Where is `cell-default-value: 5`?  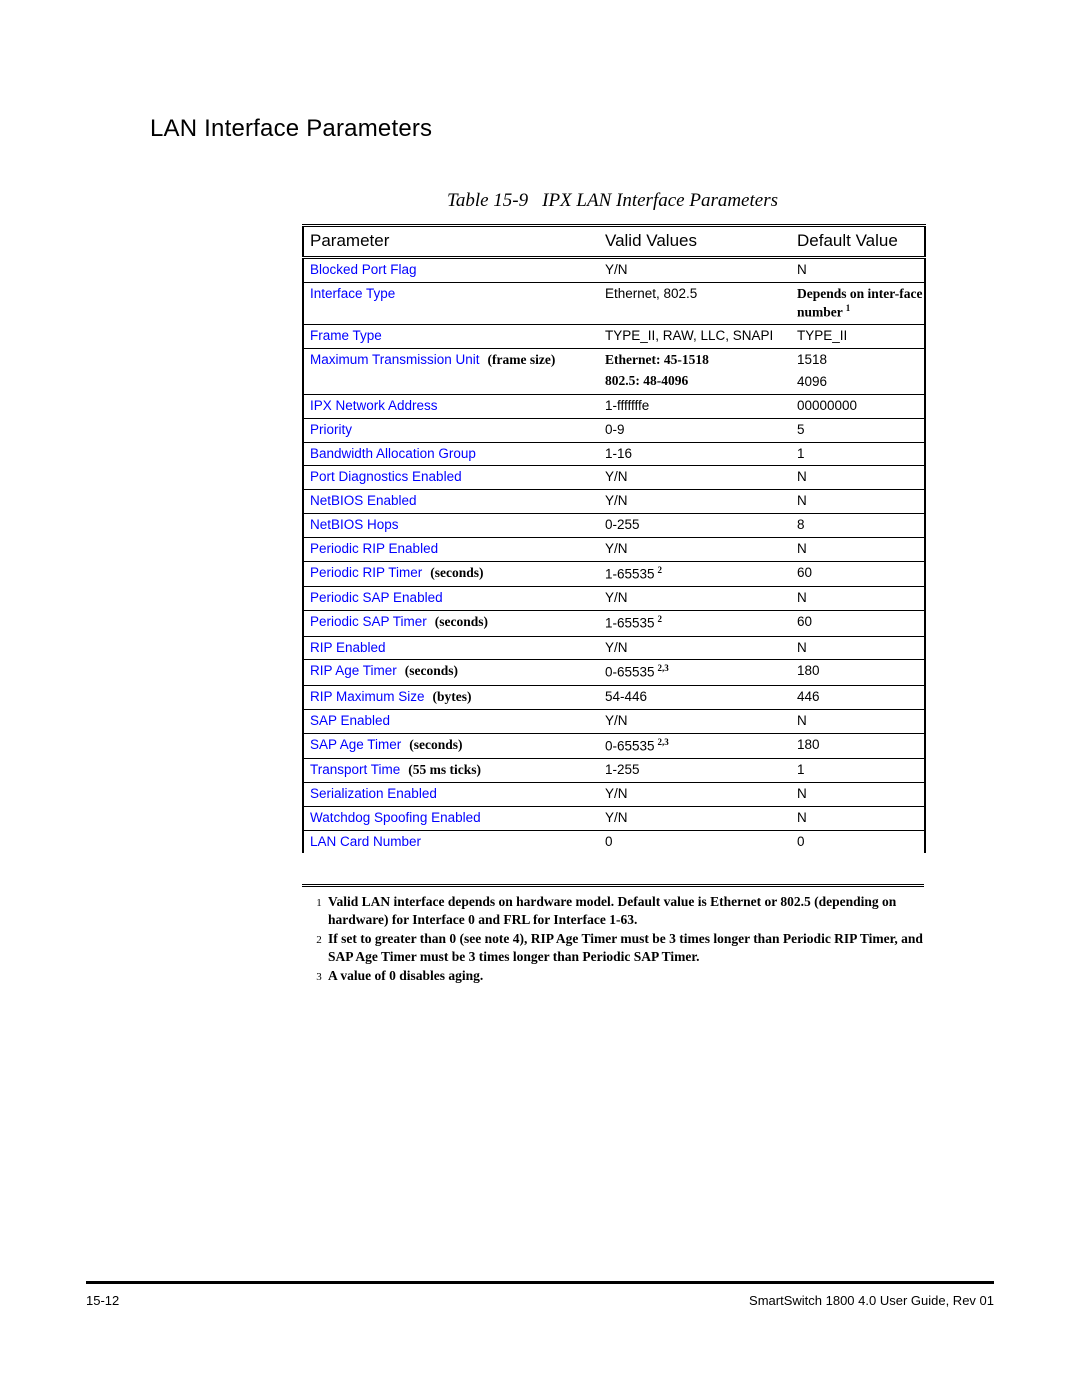 cell-default-value: 5 is located at coordinates (859, 429).